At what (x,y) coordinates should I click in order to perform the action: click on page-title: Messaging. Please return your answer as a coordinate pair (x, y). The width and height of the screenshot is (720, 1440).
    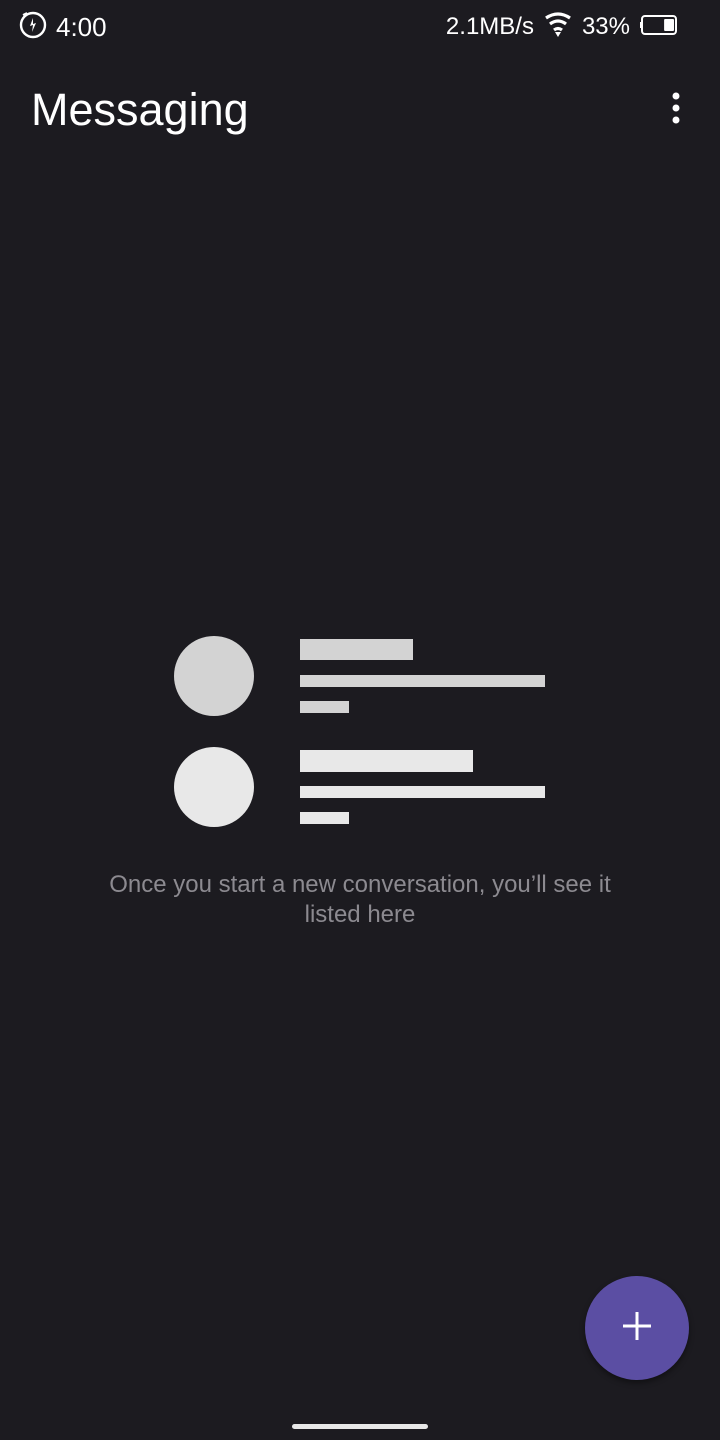
    Looking at the image, I should click on (140, 109).